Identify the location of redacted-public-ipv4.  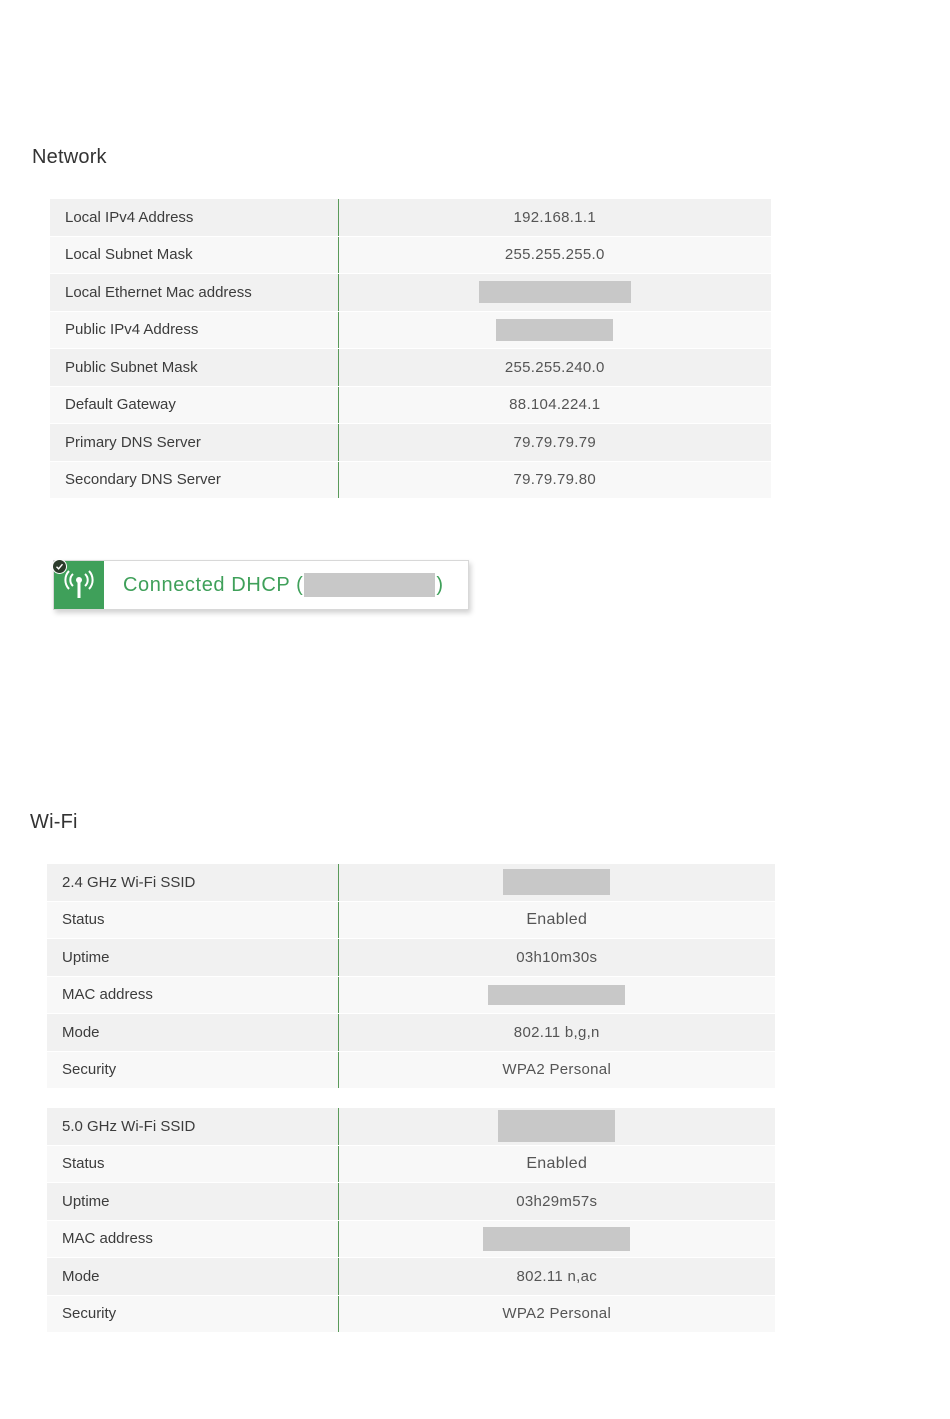
(555, 329).